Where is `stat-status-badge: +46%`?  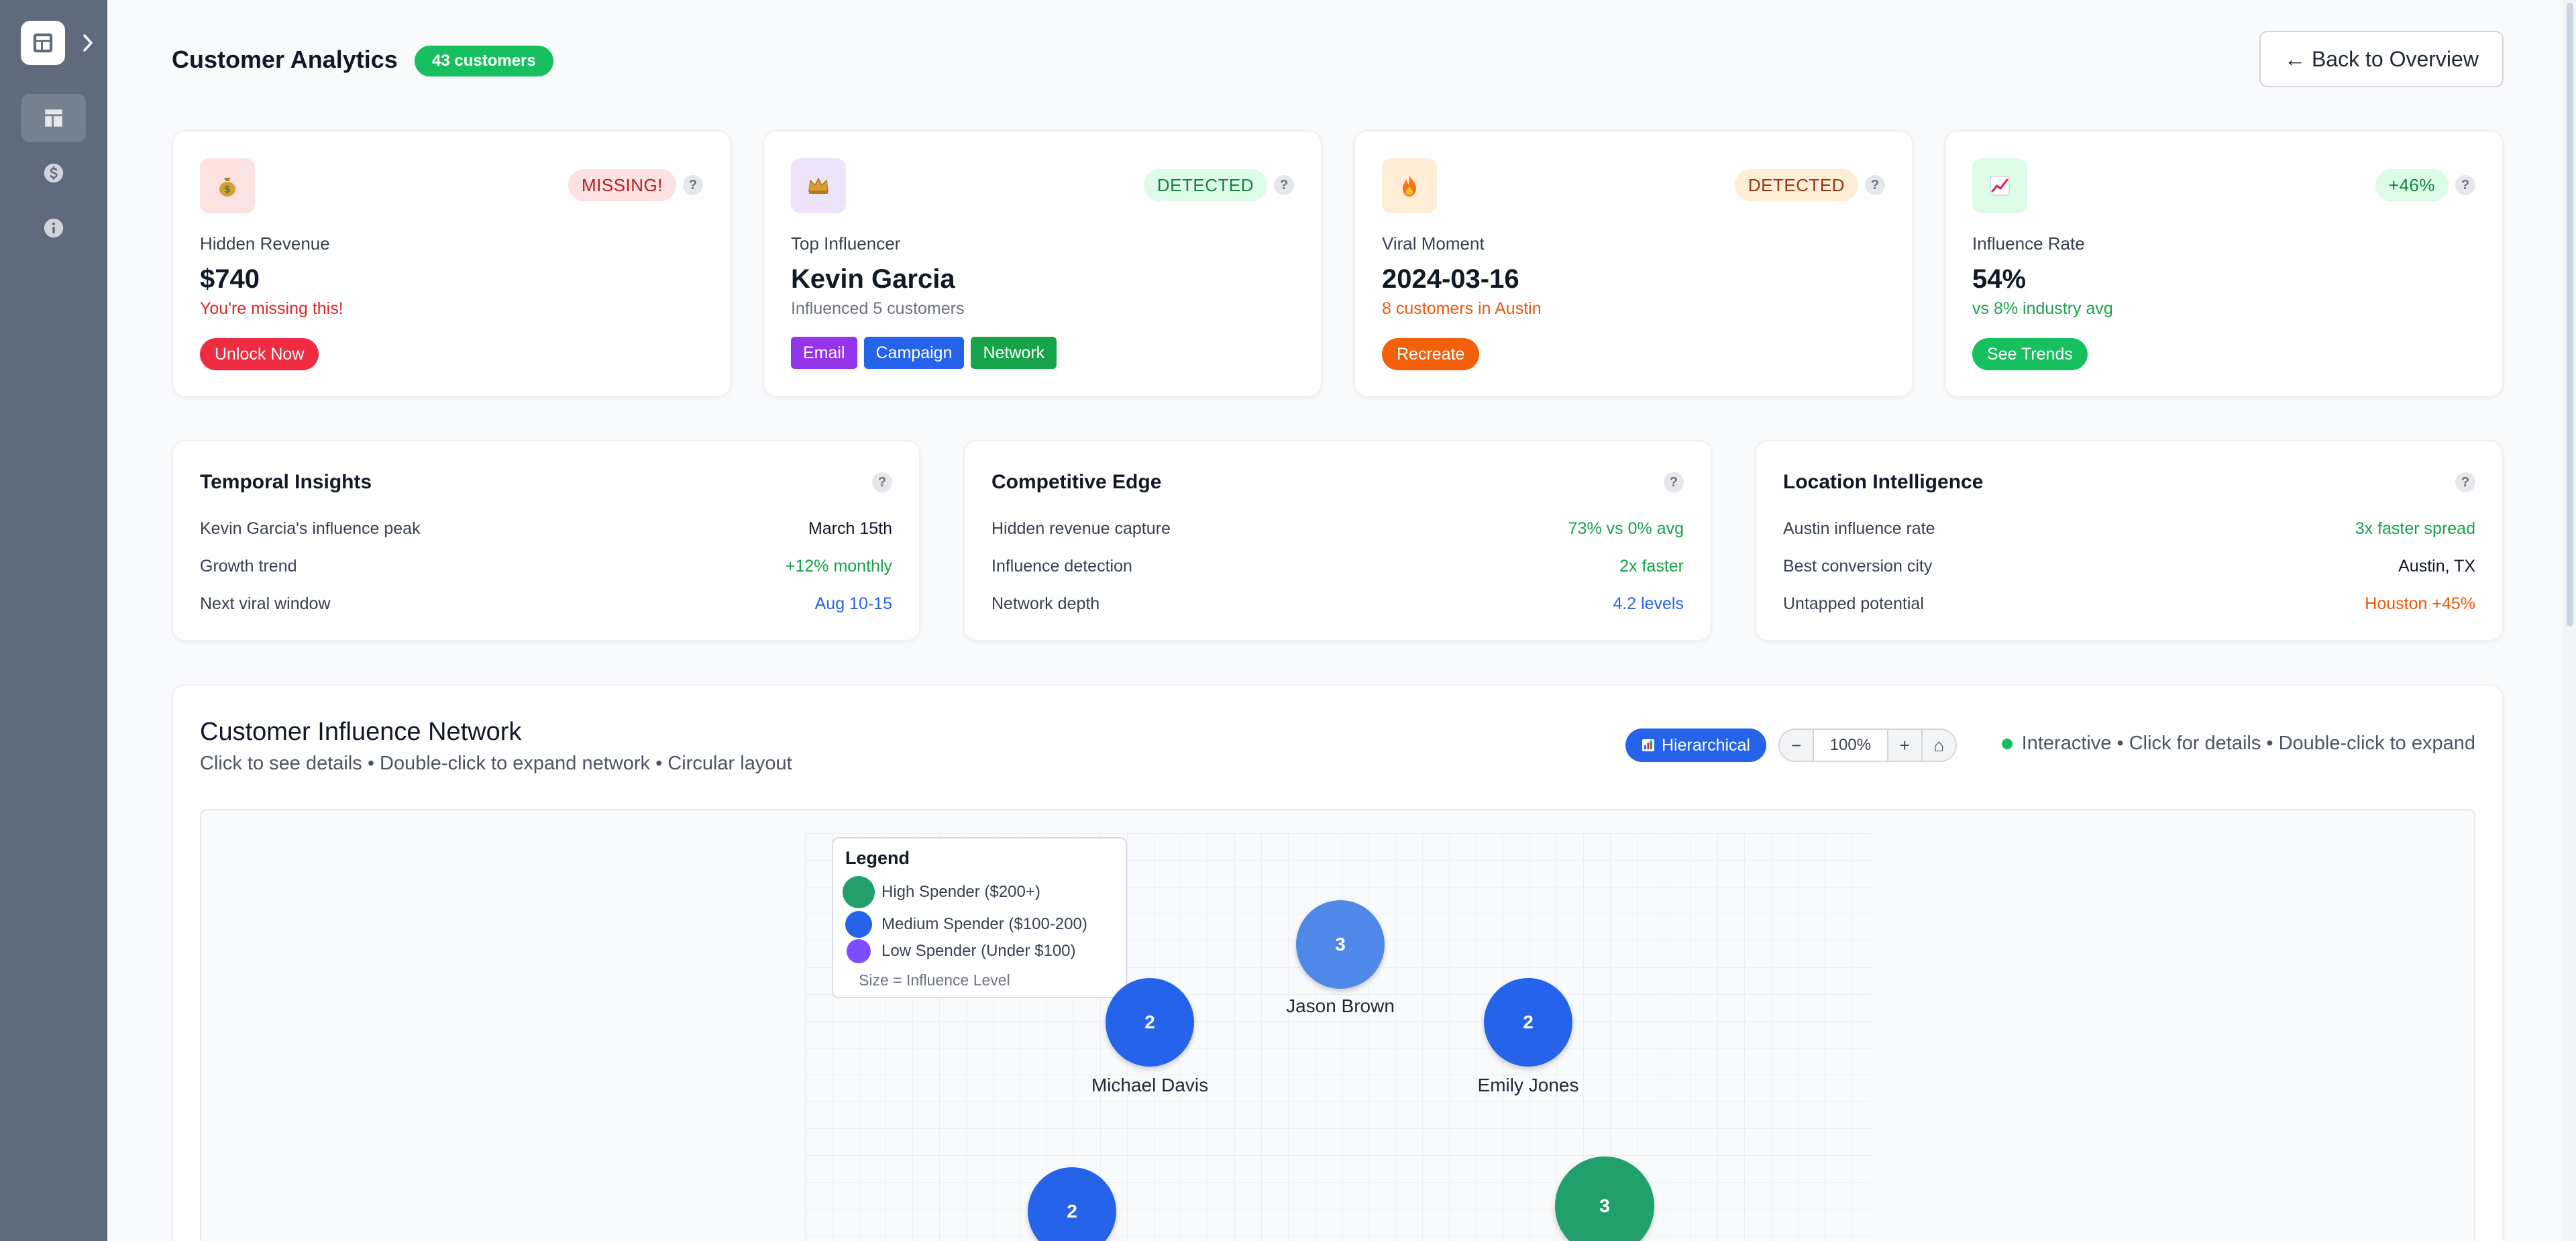
stat-status-badge: +46% is located at coordinates (2412, 185).